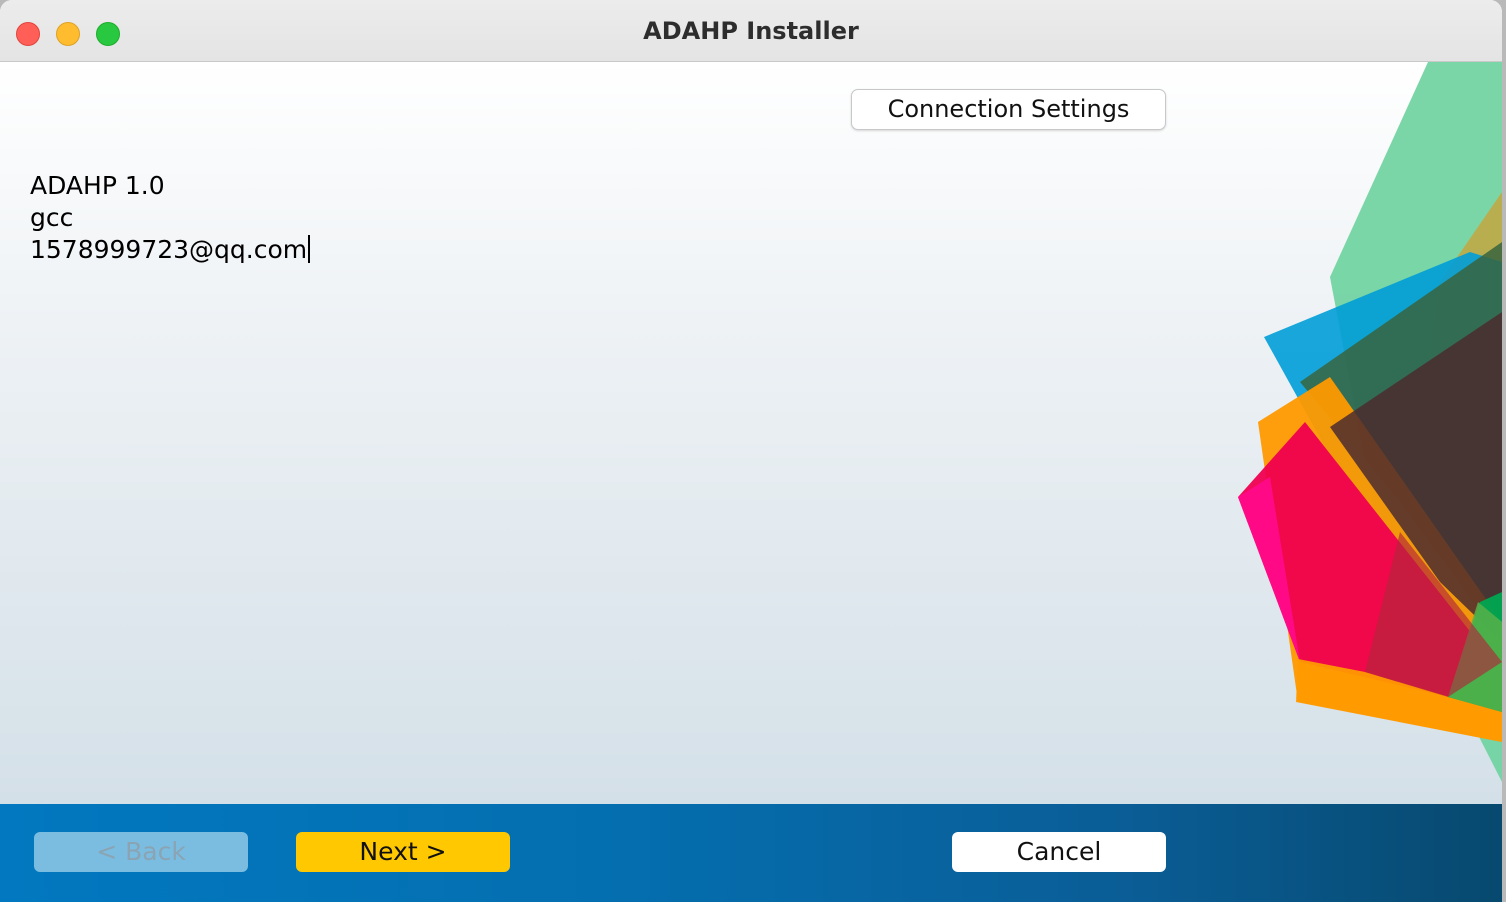 The height and width of the screenshot is (902, 1506). Describe the element at coordinates (309, 249) in the screenshot. I see `text-caret` at that location.